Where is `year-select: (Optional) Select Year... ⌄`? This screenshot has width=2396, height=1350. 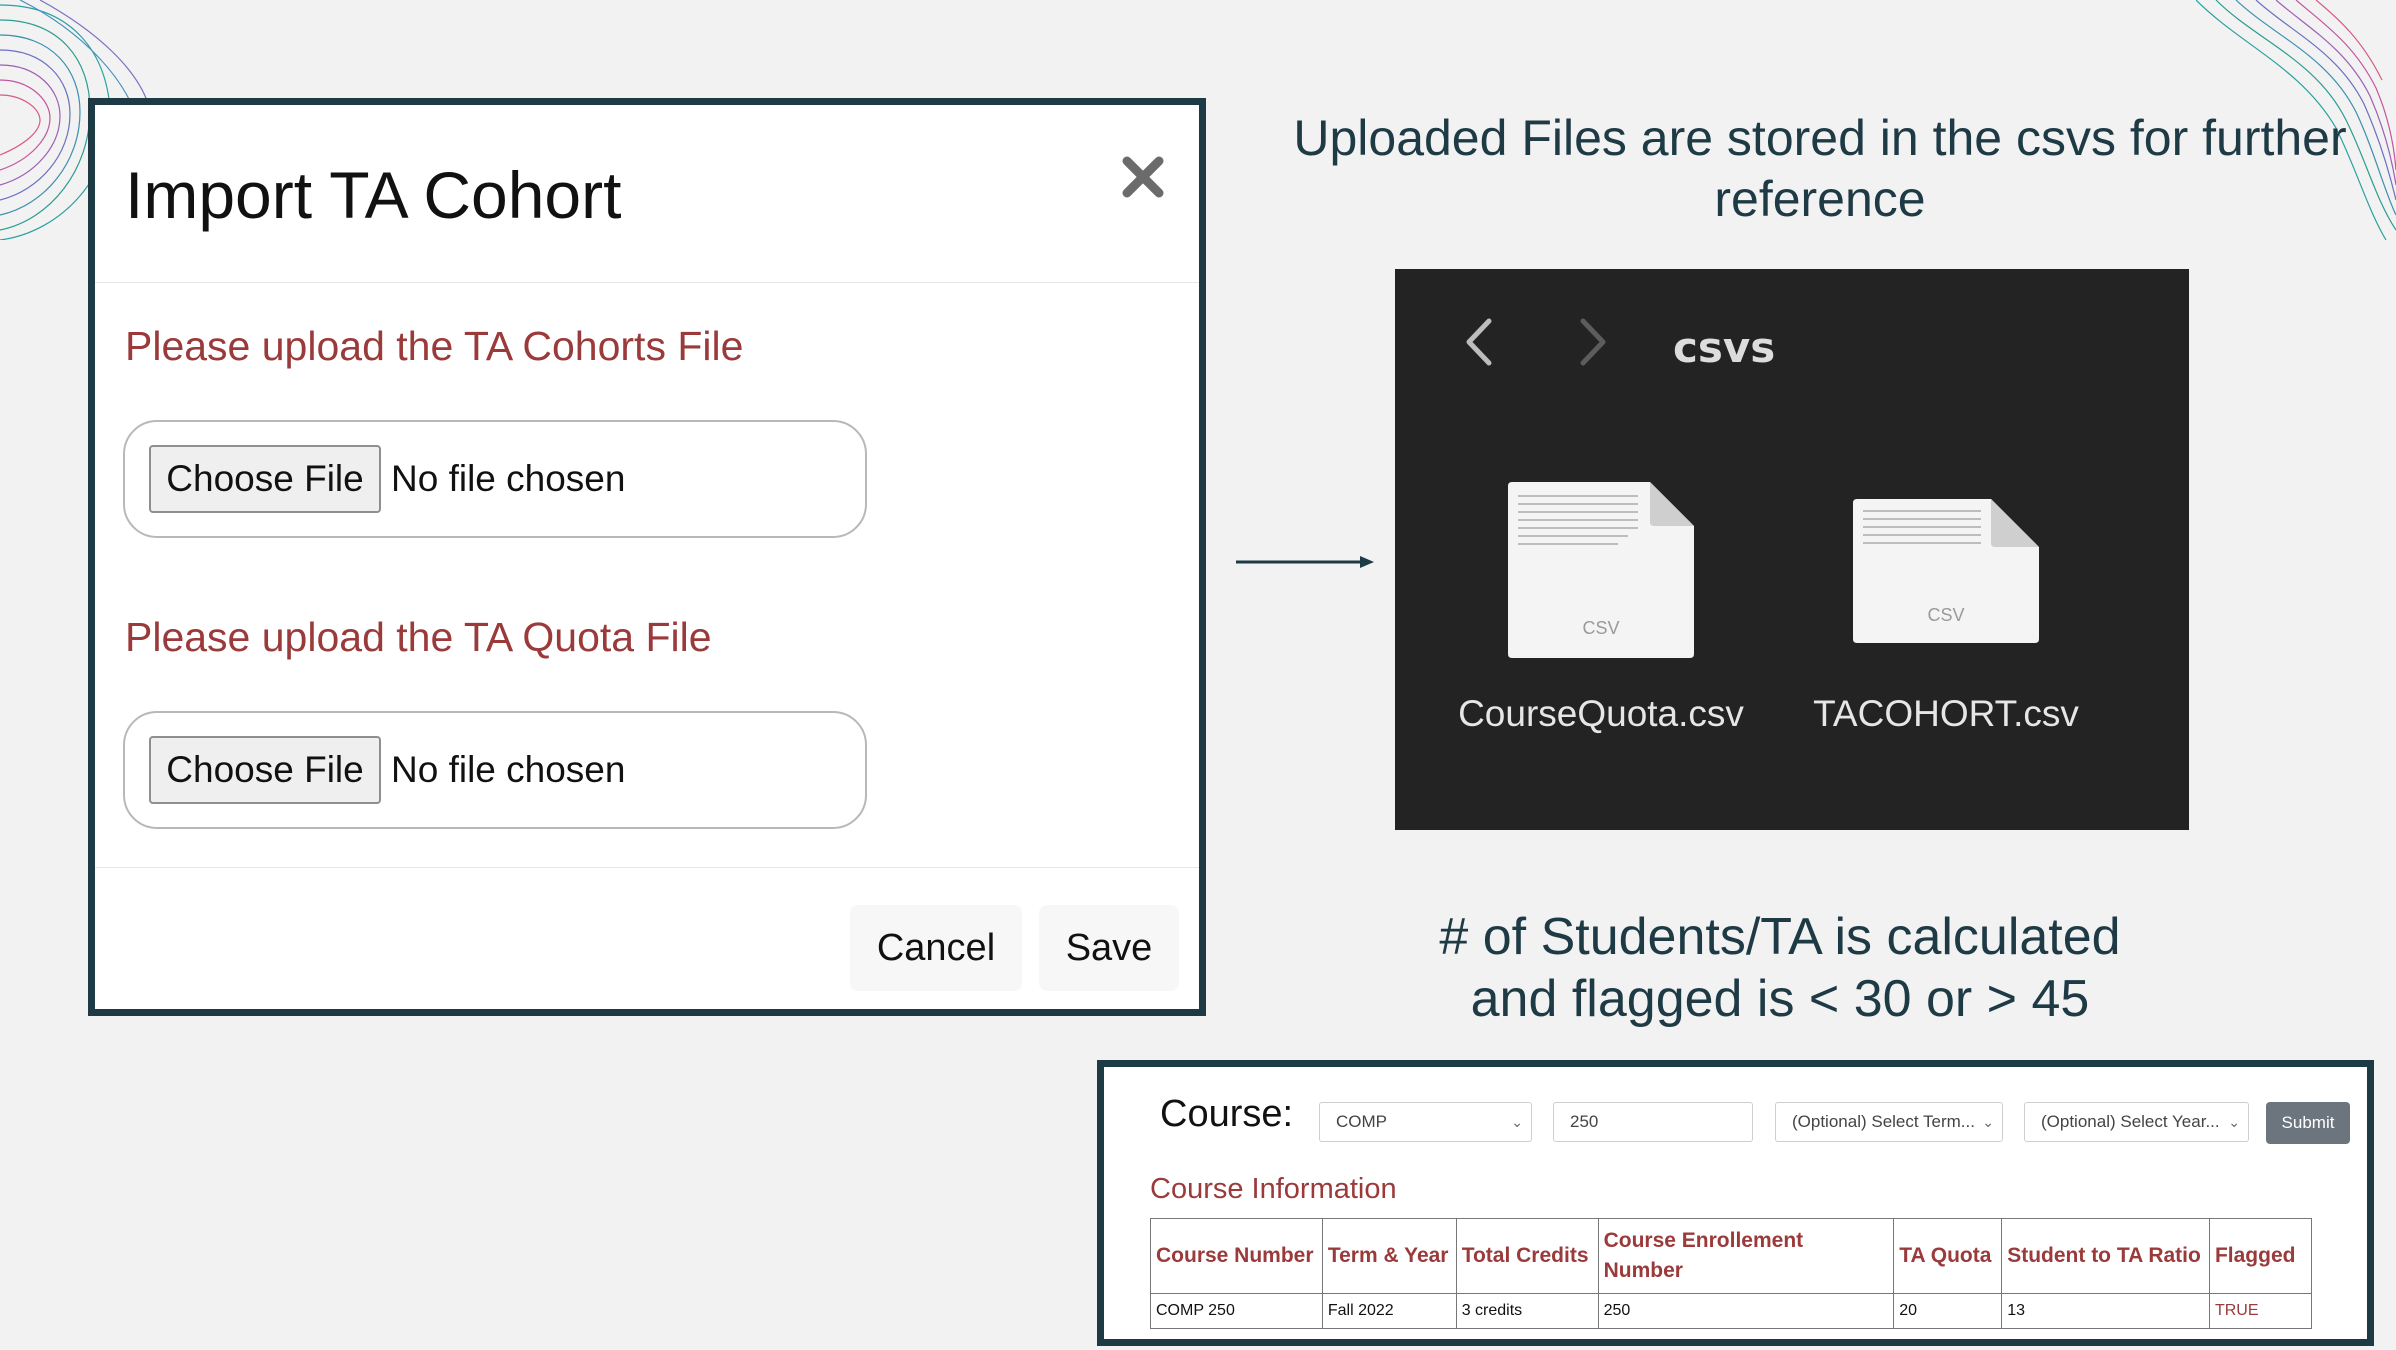
year-select: (Optional) Select Year... ⌄ is located at coordinates (2136, 1122).